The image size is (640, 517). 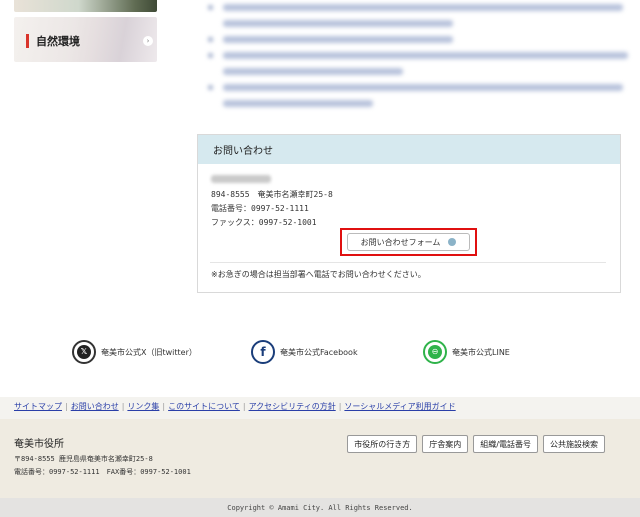 I want to click on footer-link-social-guide: ソーシャルメディア利用ガイド, so click(x=399, y=406).